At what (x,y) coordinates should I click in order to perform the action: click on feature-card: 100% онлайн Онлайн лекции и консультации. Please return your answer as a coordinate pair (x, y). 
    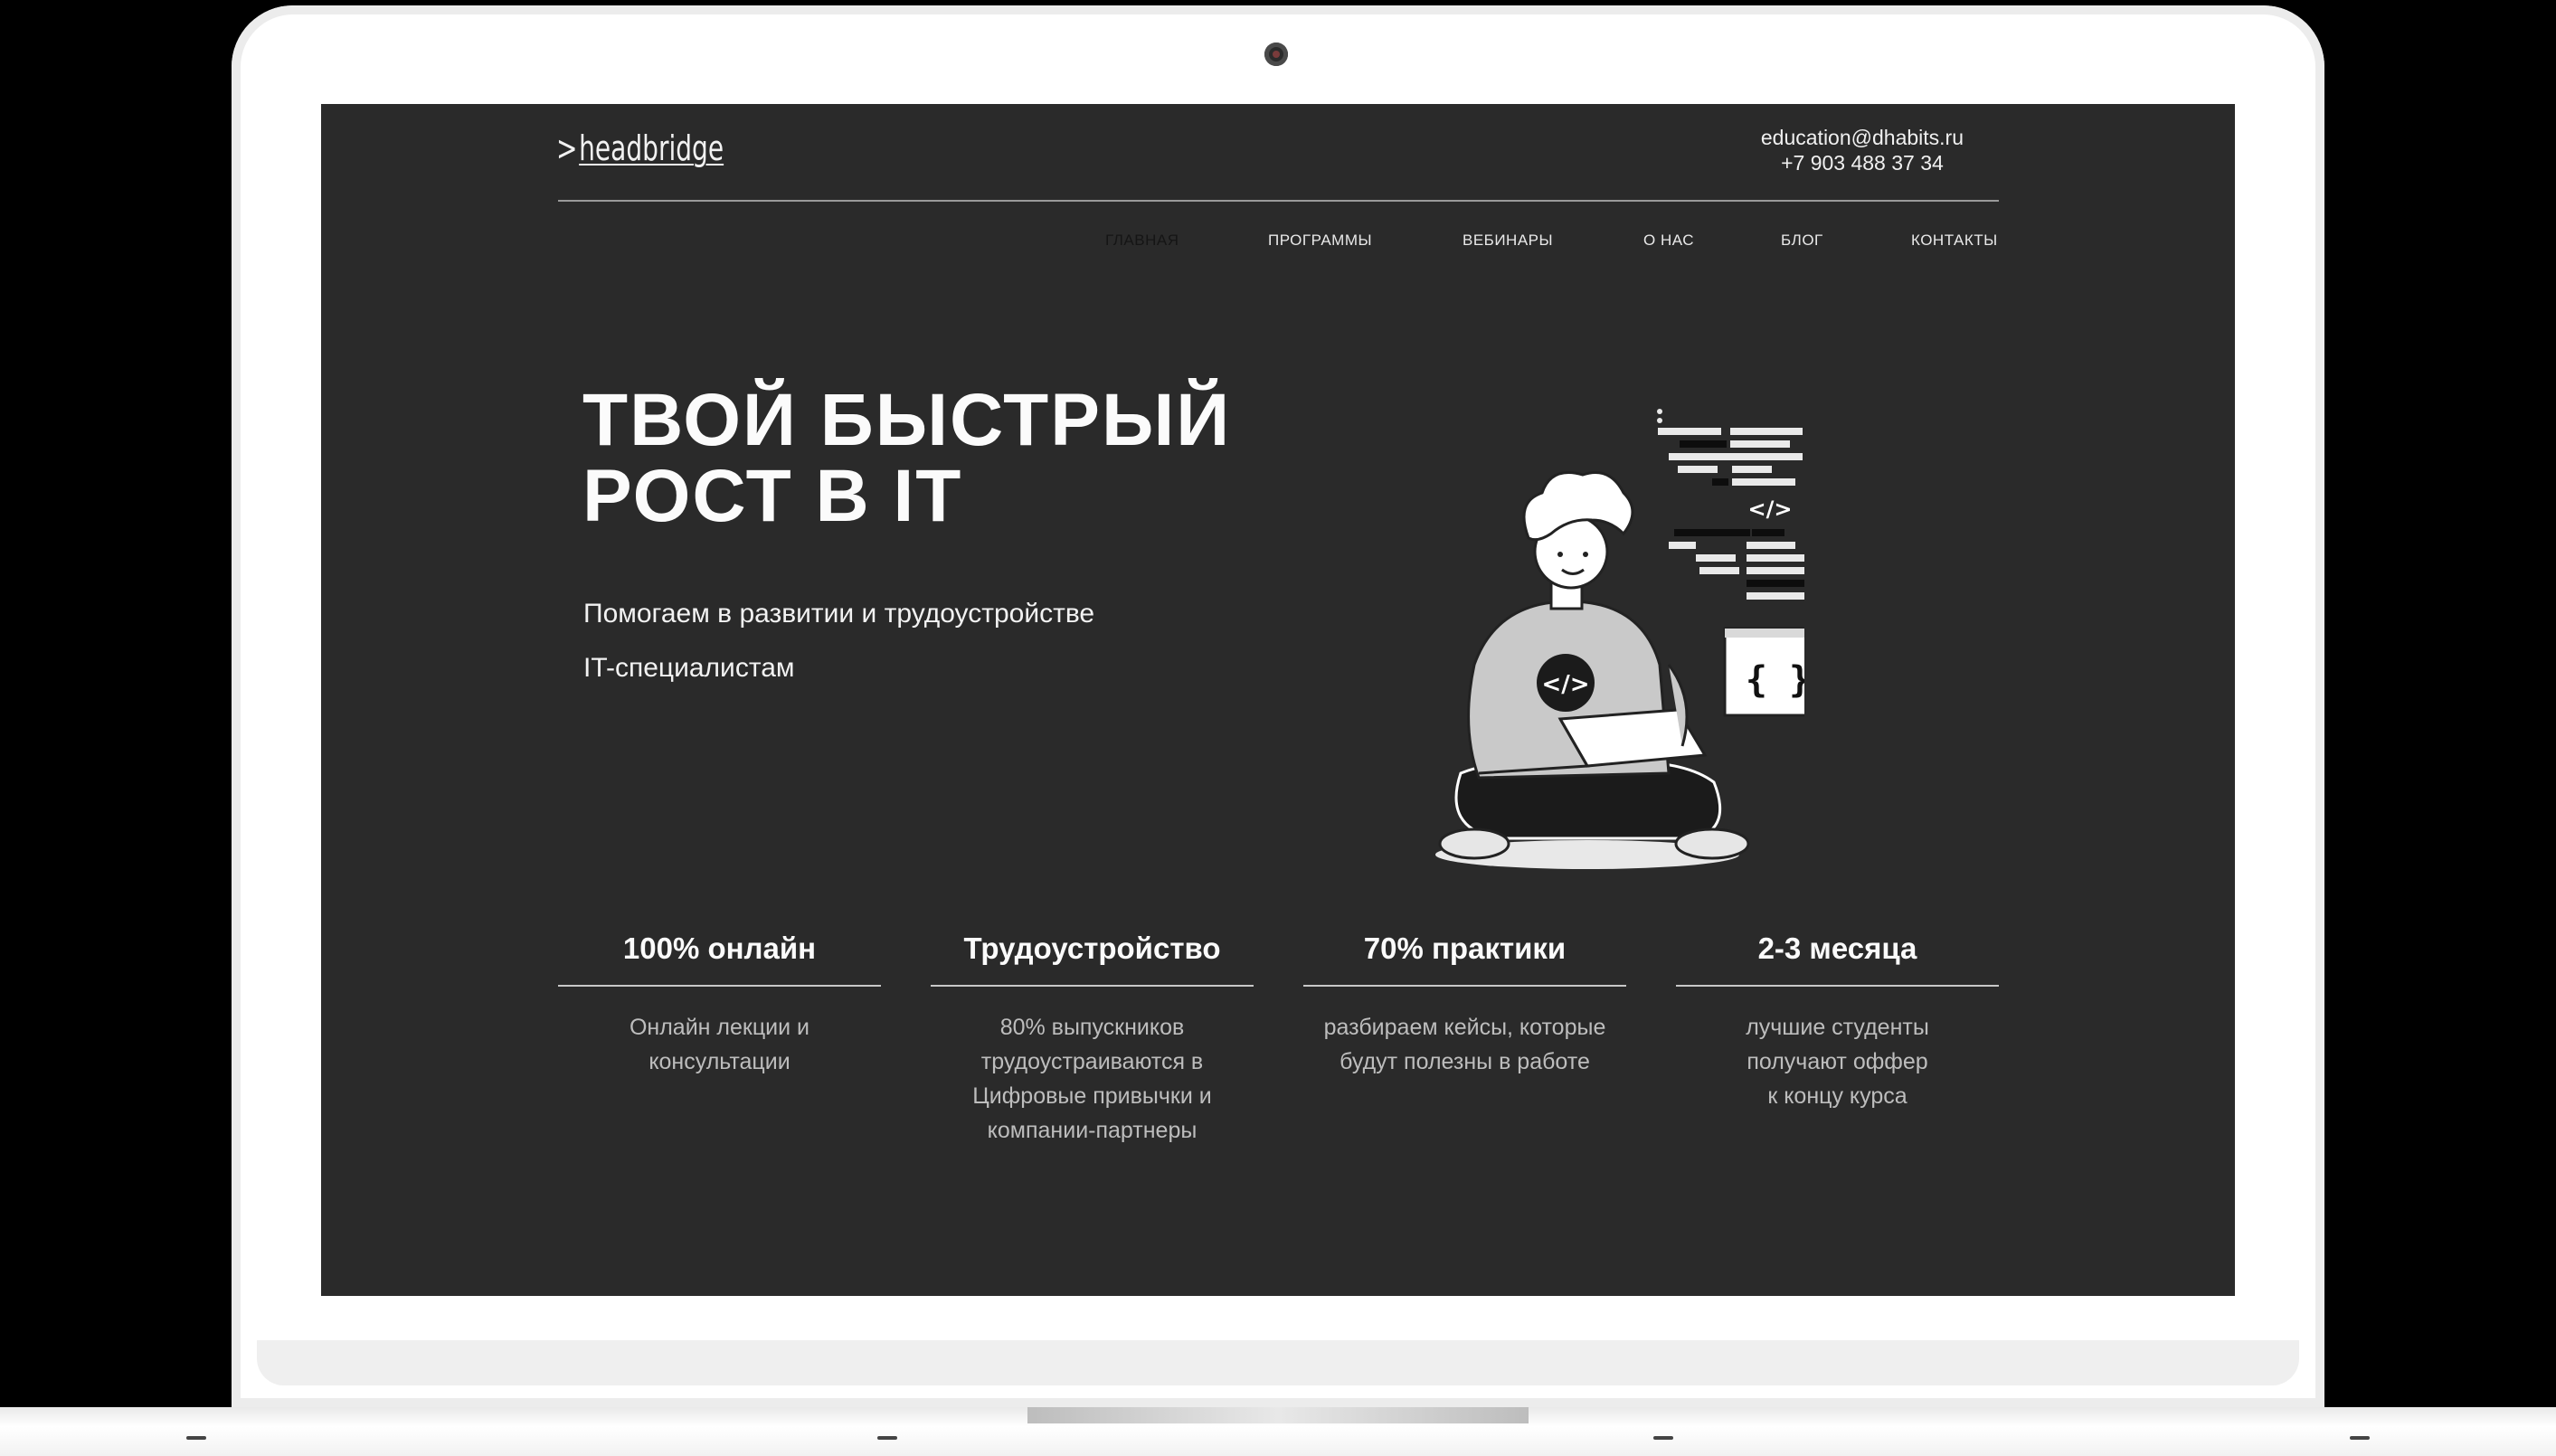
    Looking at the image, I should click on (719, 1001).